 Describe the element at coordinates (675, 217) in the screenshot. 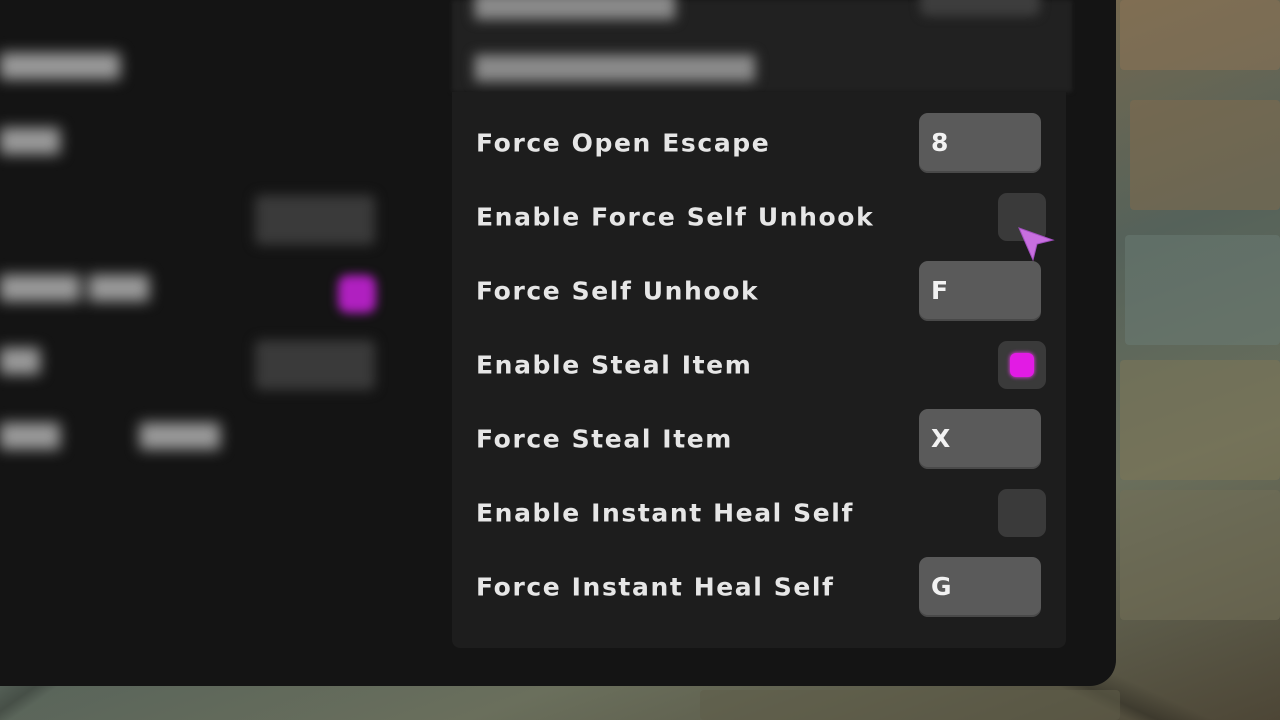

I see `row-label: Enable Force Self Unhook` at that location.